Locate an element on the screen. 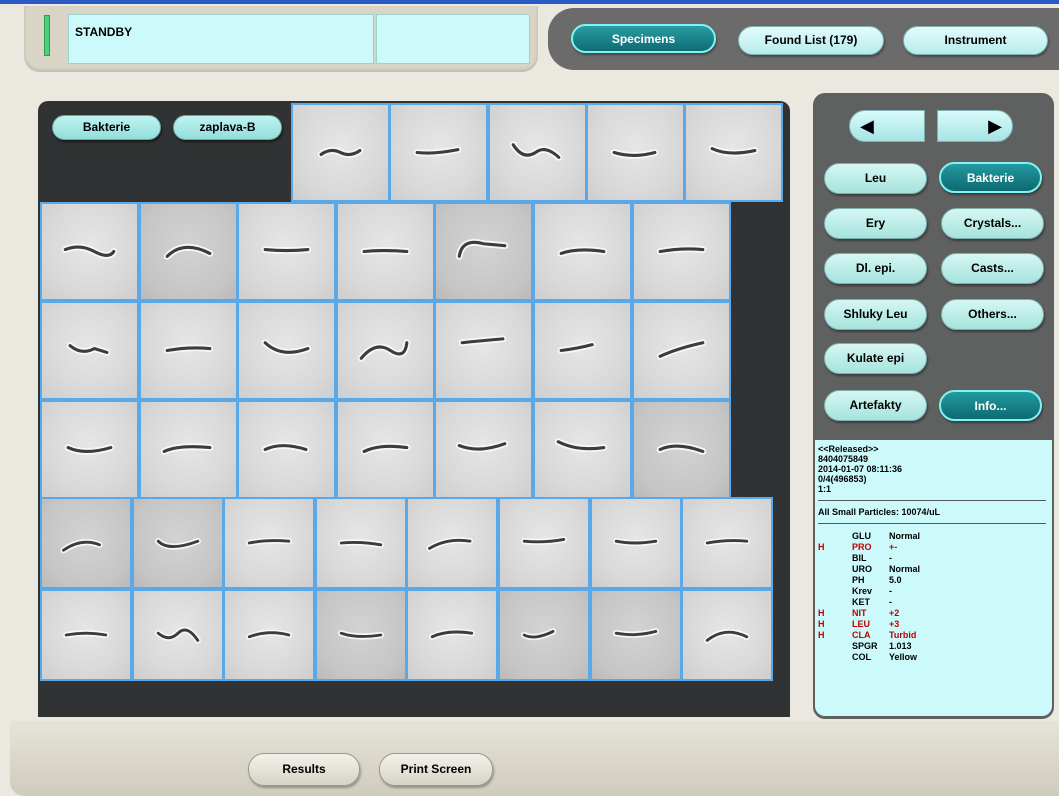 The height and width of the screenshot is (796, 1059). divider is located at coordinates (932, 523).